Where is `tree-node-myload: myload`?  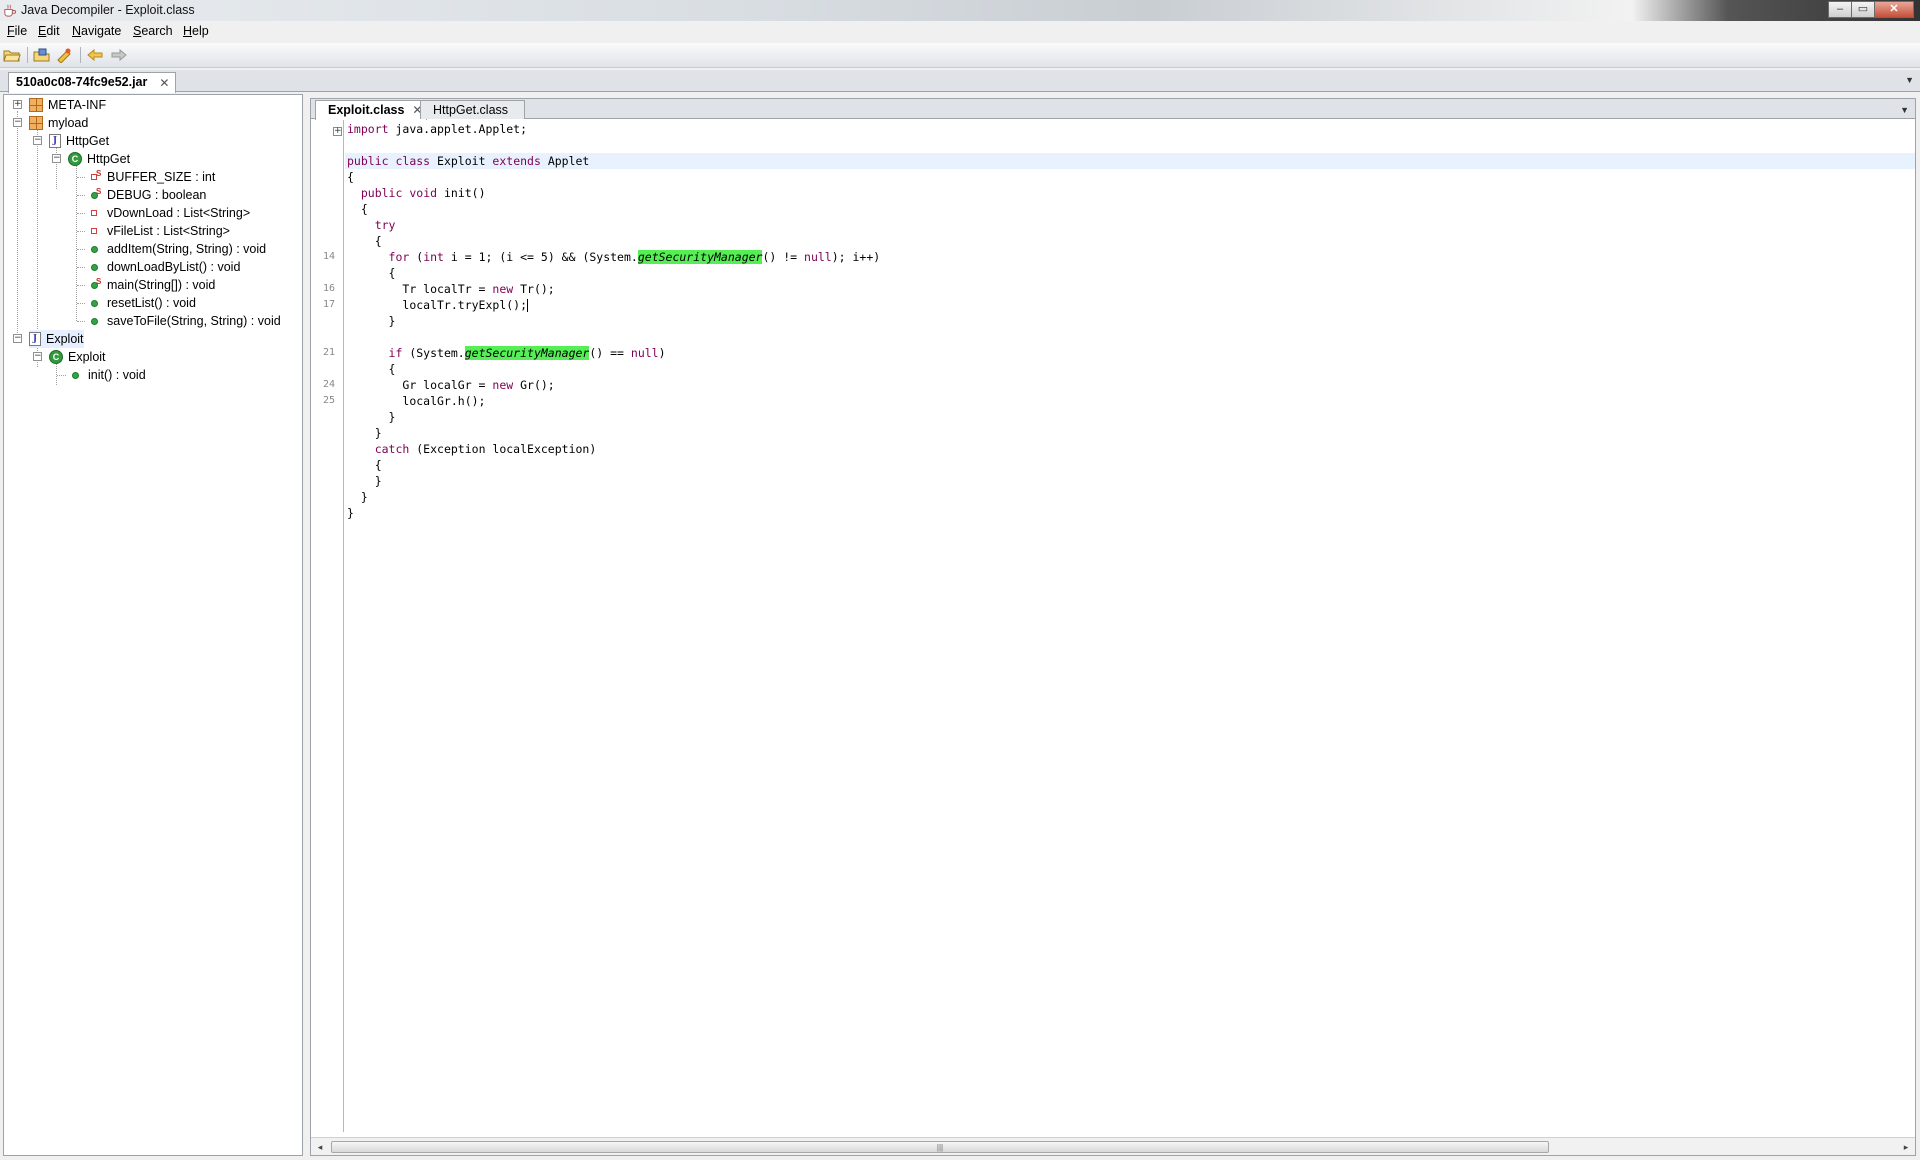 tree-node-myload: myload is located at coordinates (58, 123).